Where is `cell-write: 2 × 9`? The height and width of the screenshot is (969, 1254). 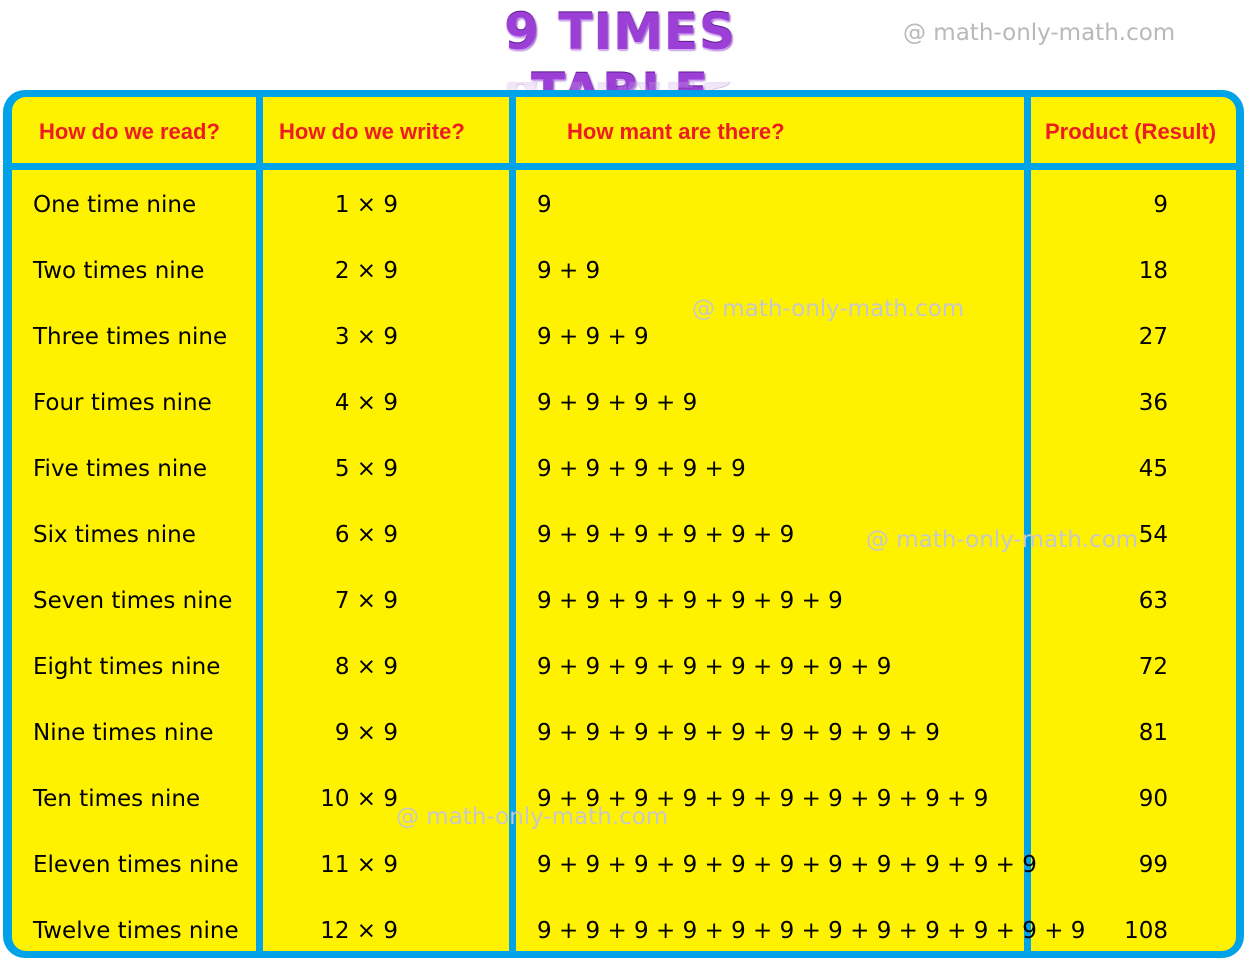 cell-write: 2 × 9 is located at coordinates (366, 271).